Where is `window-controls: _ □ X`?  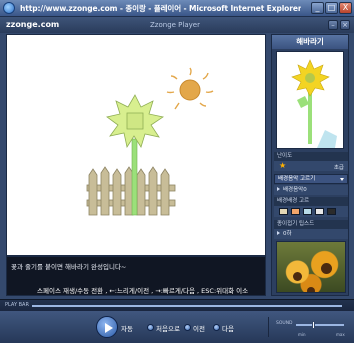 window-controls: _ □ X is located at coordinates (331, 8).